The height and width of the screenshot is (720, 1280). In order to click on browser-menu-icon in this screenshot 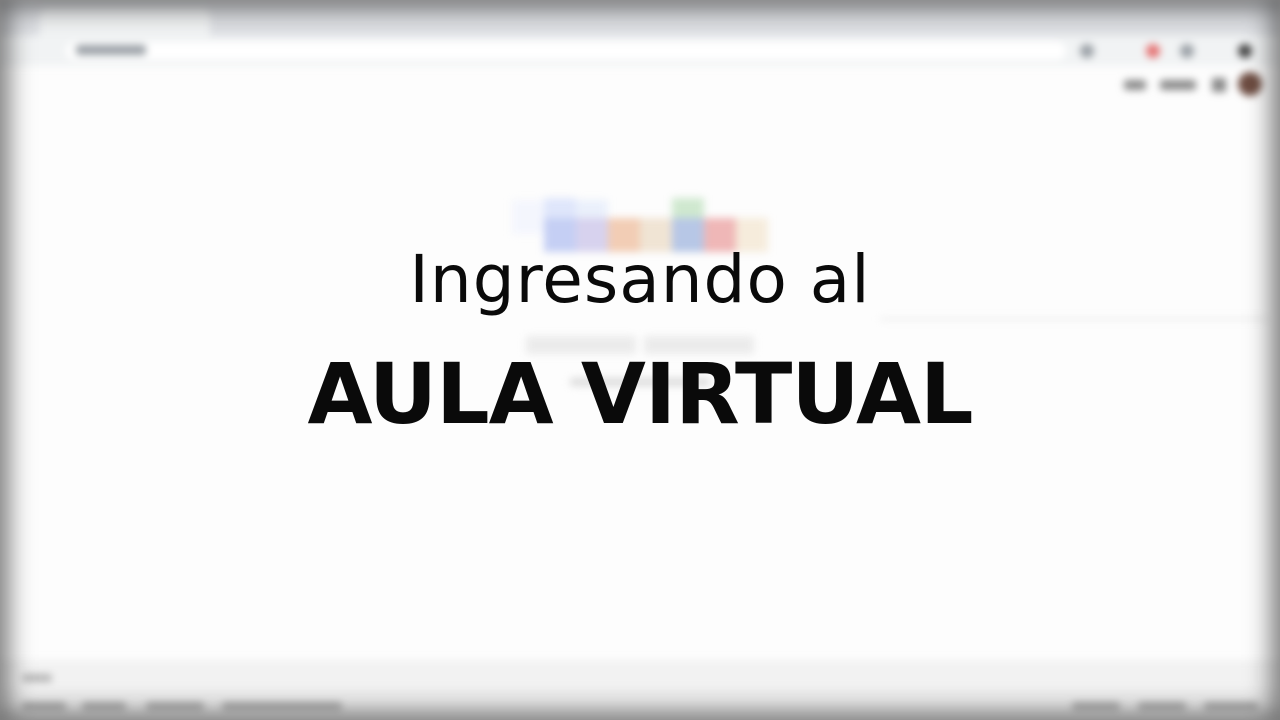, I will do `click(1245, 51)`.